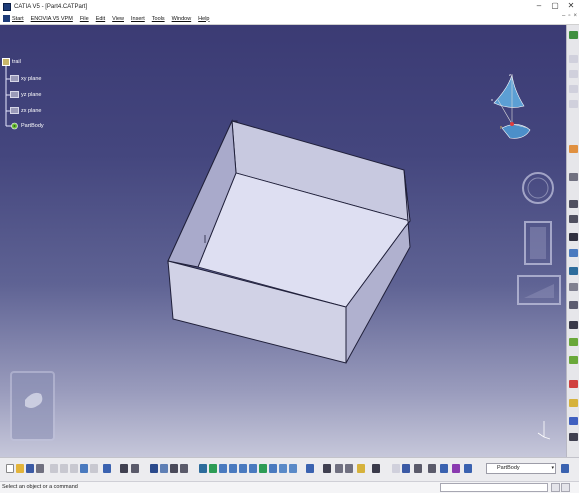 The height and width of the screenshot is (493, 579). What do you see at coordinates (510, 74) in the screenshot?
I see `compass-z-label: z` at bounding box center [510, 74].